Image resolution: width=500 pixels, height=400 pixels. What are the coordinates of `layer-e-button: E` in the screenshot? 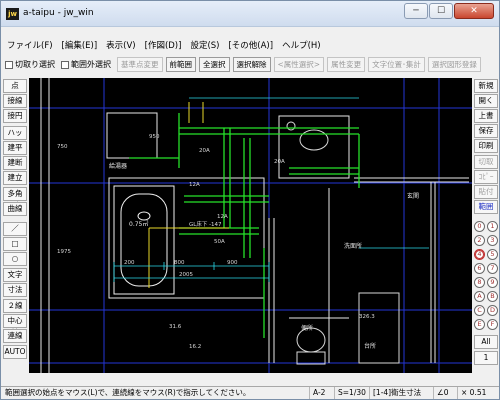 It's located at (479, 324).